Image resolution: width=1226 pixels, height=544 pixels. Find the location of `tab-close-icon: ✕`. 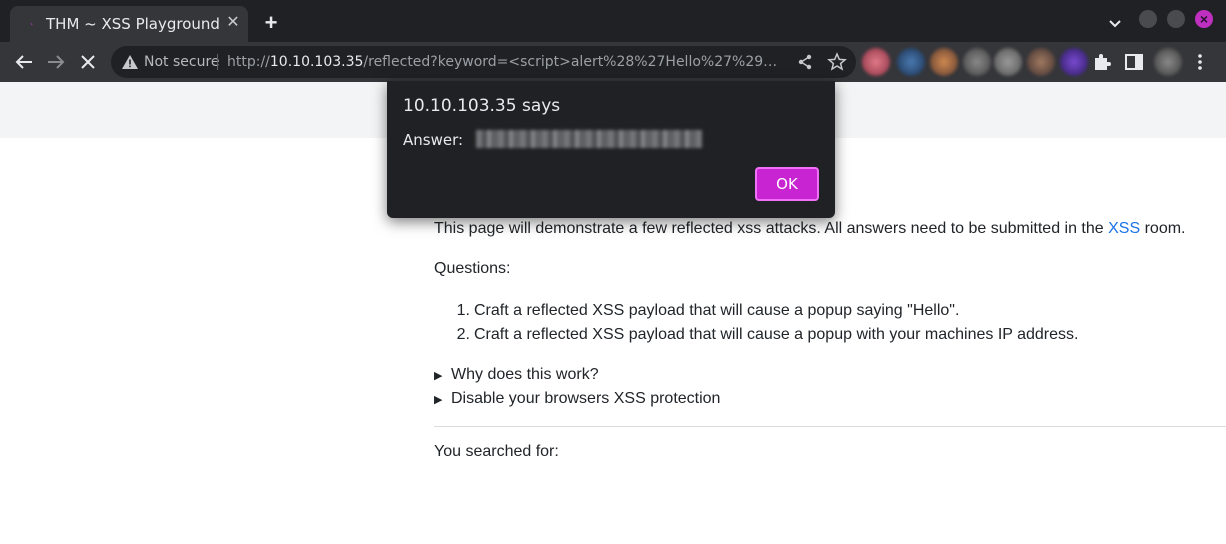

tab-close-icon: ✕ is located at coordinates (233, 23).